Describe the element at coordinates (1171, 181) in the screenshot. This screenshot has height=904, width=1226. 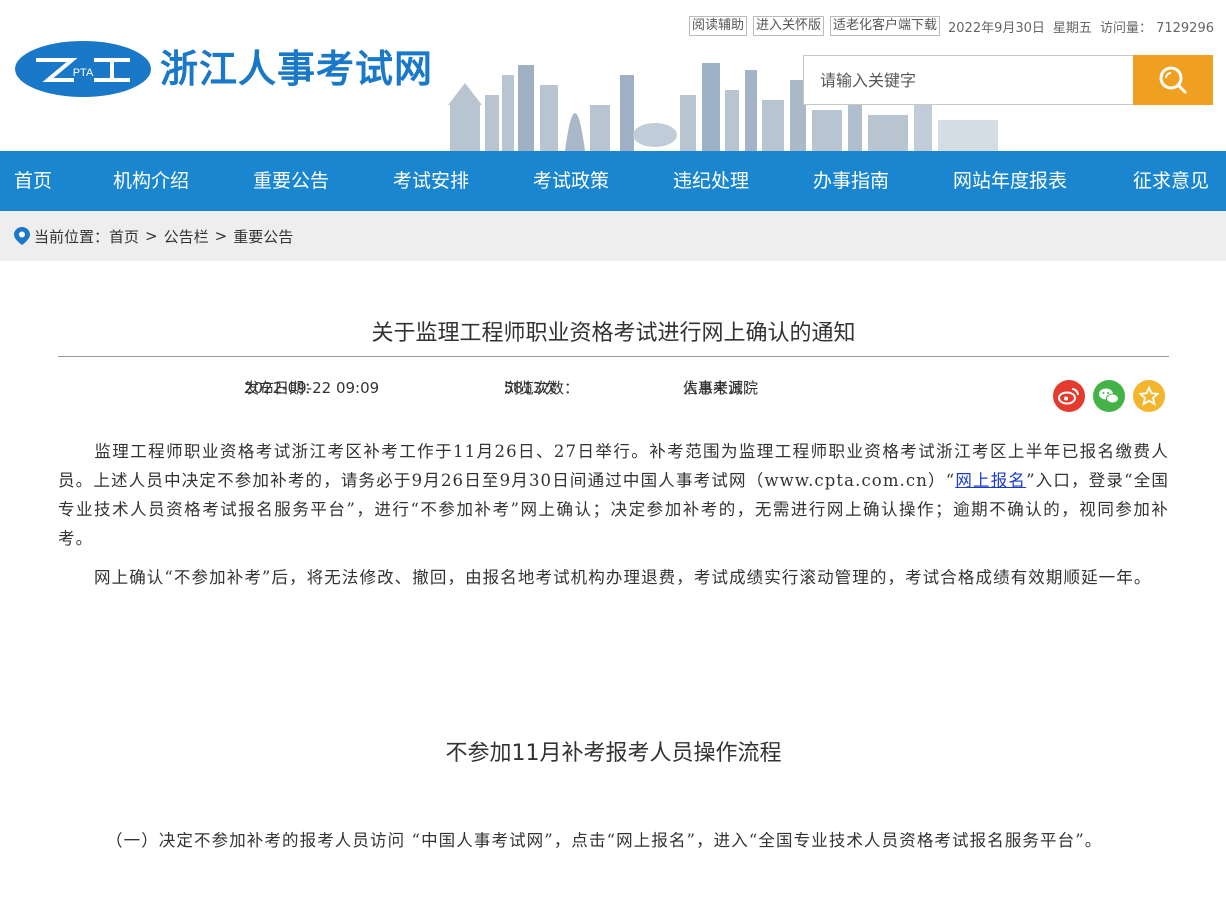
I see `nav-feedback: 征求意见` at that location.